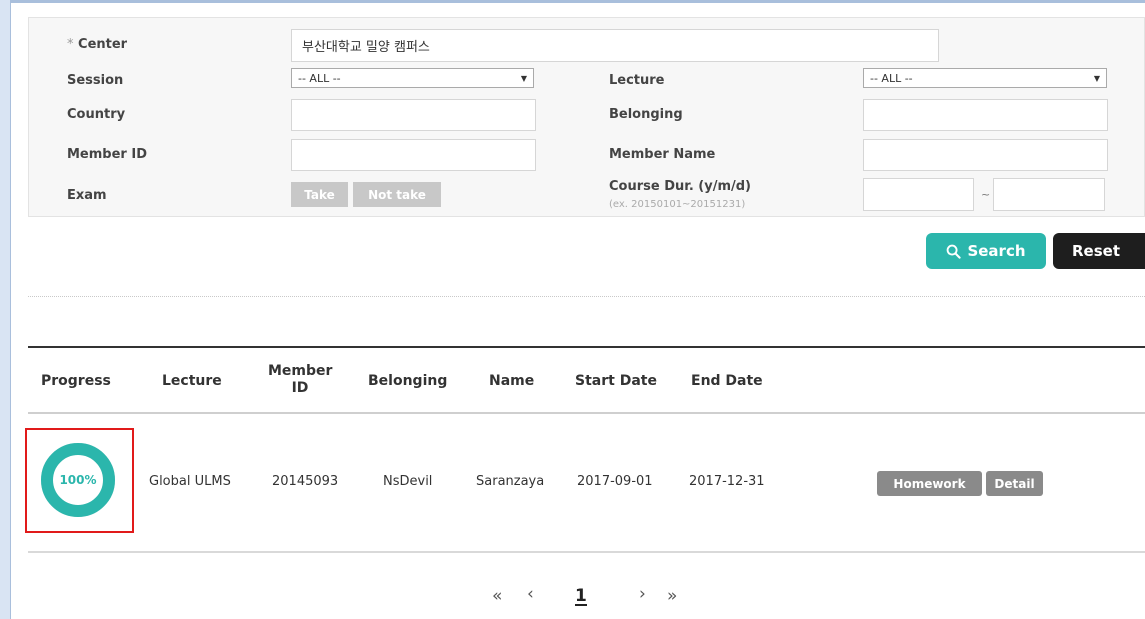 The width and height of the screenshot is (1145, 619). Describe the element at coordinates (646, 114) in the screenshot. I see `belonging-label: Belonging` at that location.